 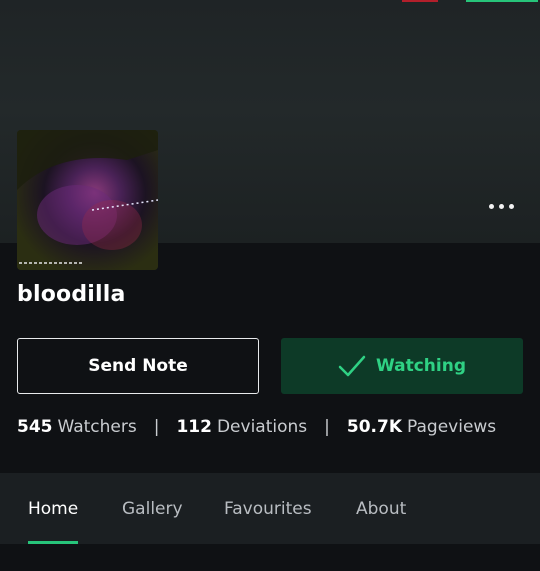 I want to click on profile-username: bloodilla, so click(x=71, y=294).